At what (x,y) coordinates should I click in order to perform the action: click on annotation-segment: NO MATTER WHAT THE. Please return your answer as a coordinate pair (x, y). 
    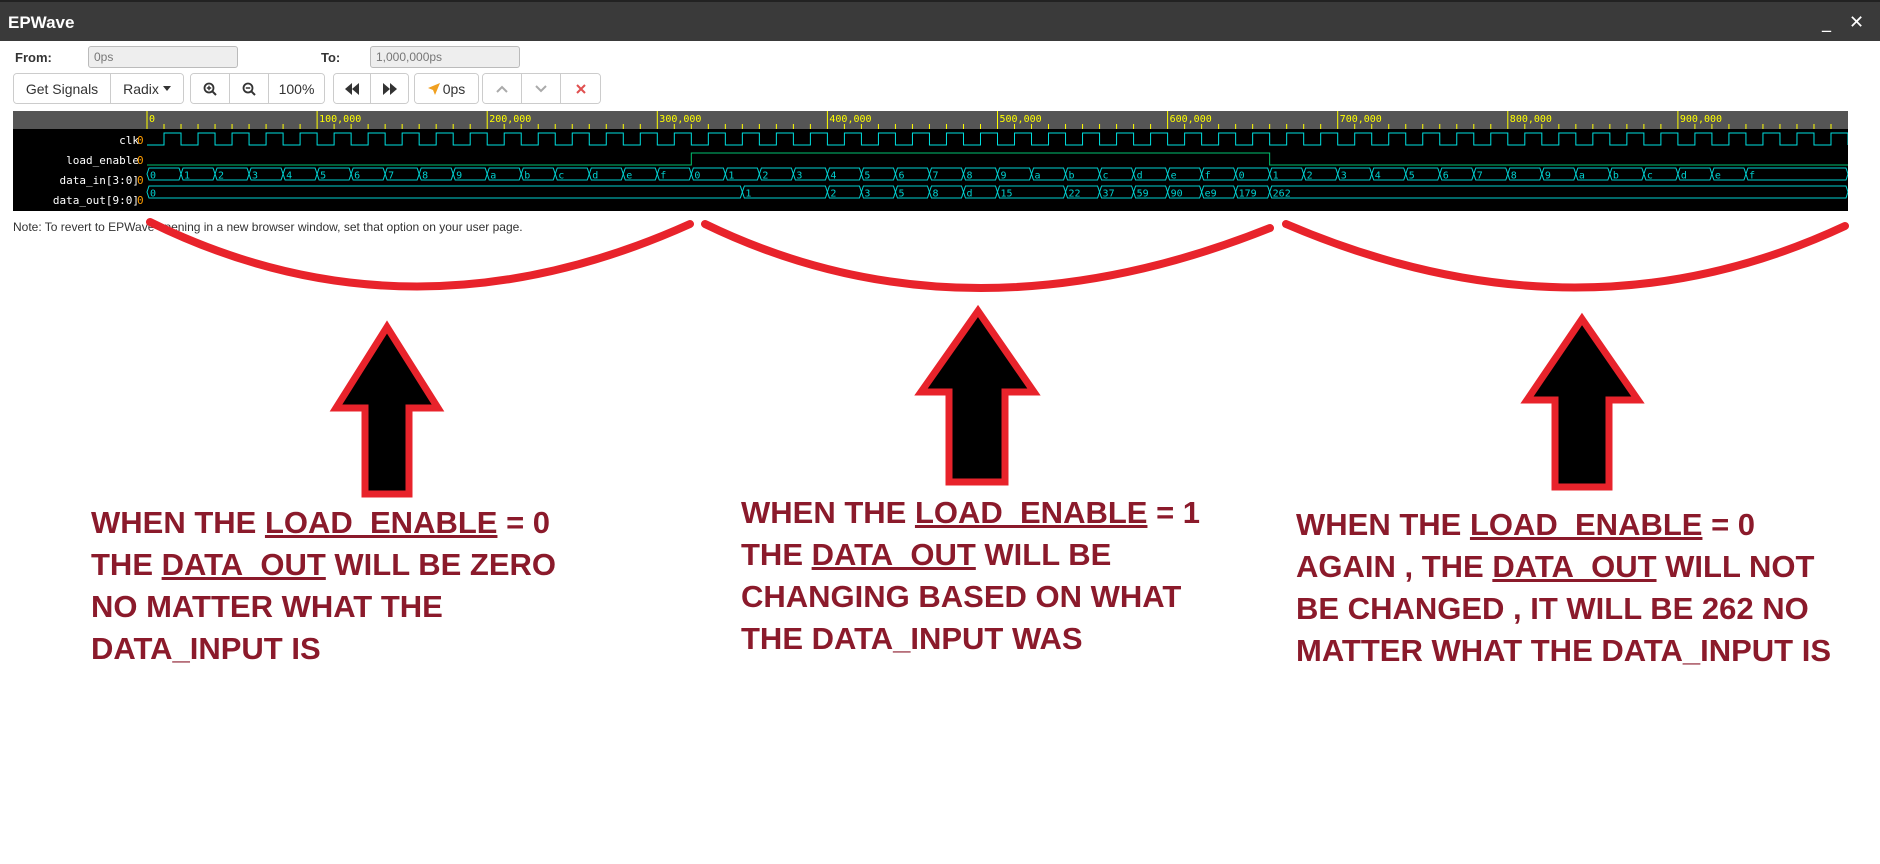
    Looking at the image, I should click on (267, 606).